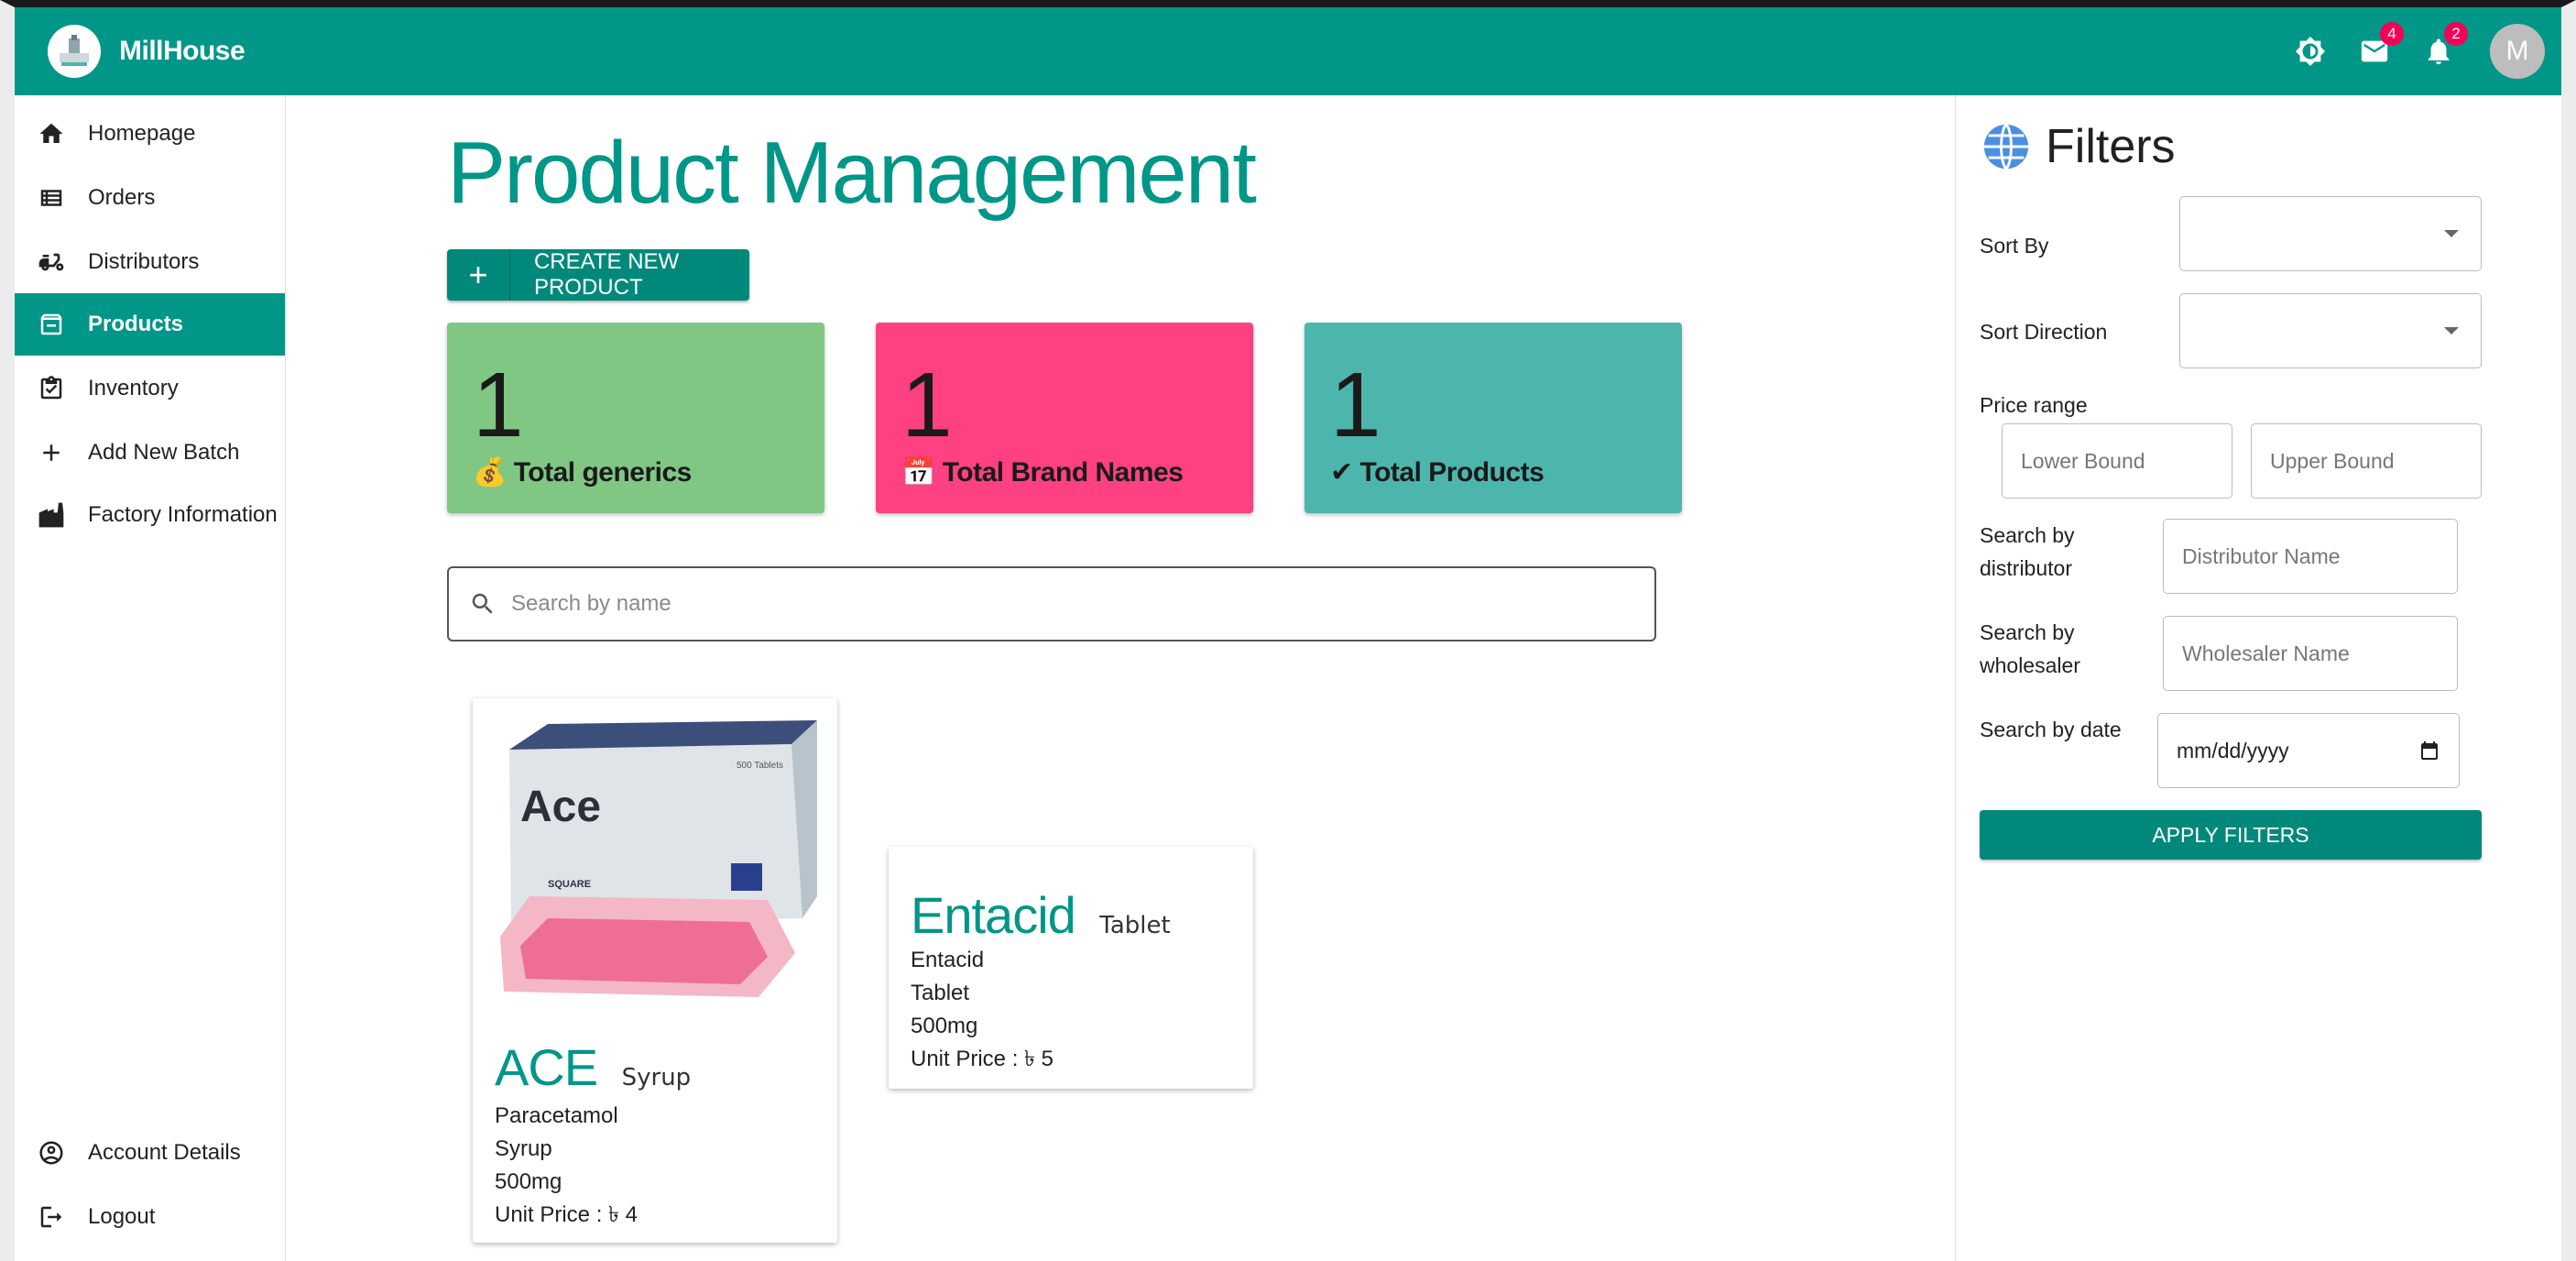 This screenshot has height=1261, width=2576. Describe the element at coordinates (941, 993) in the screenshot. I see `product-form: Tablet` at that location.